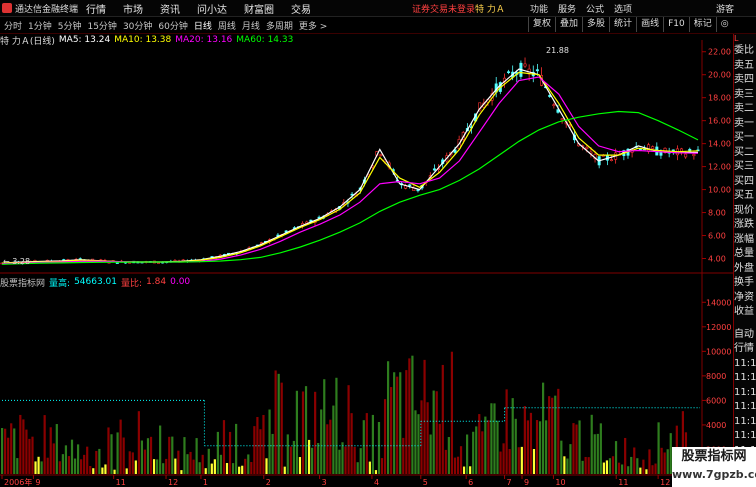 The height and width of the screenshot is (487, 756). I want to click on menu-item-formula: 公式, so click(595, 8).